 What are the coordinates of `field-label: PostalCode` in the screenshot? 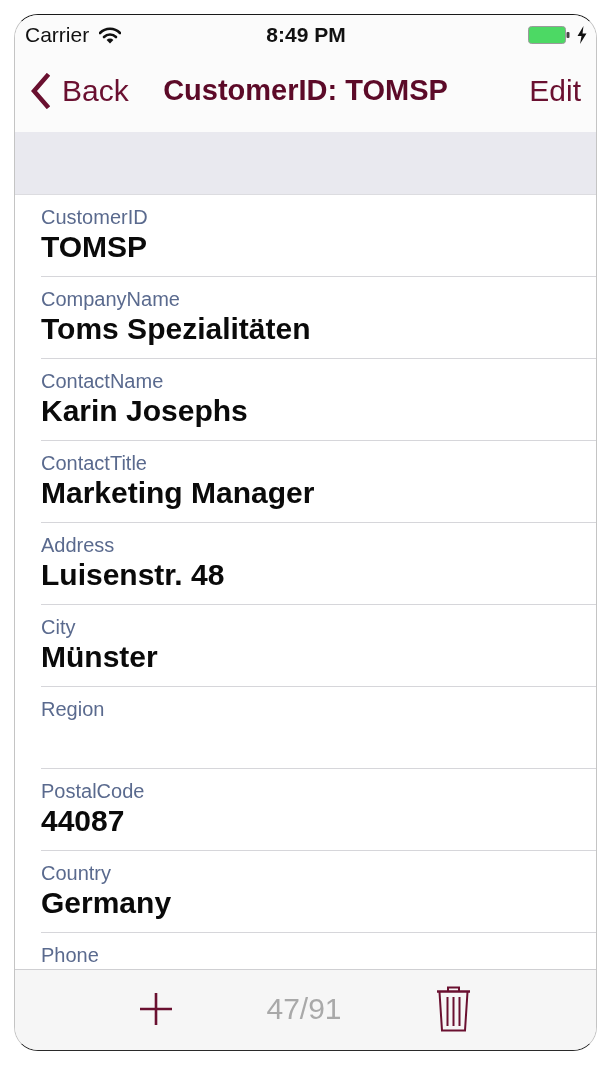 It's located at (93, 791).